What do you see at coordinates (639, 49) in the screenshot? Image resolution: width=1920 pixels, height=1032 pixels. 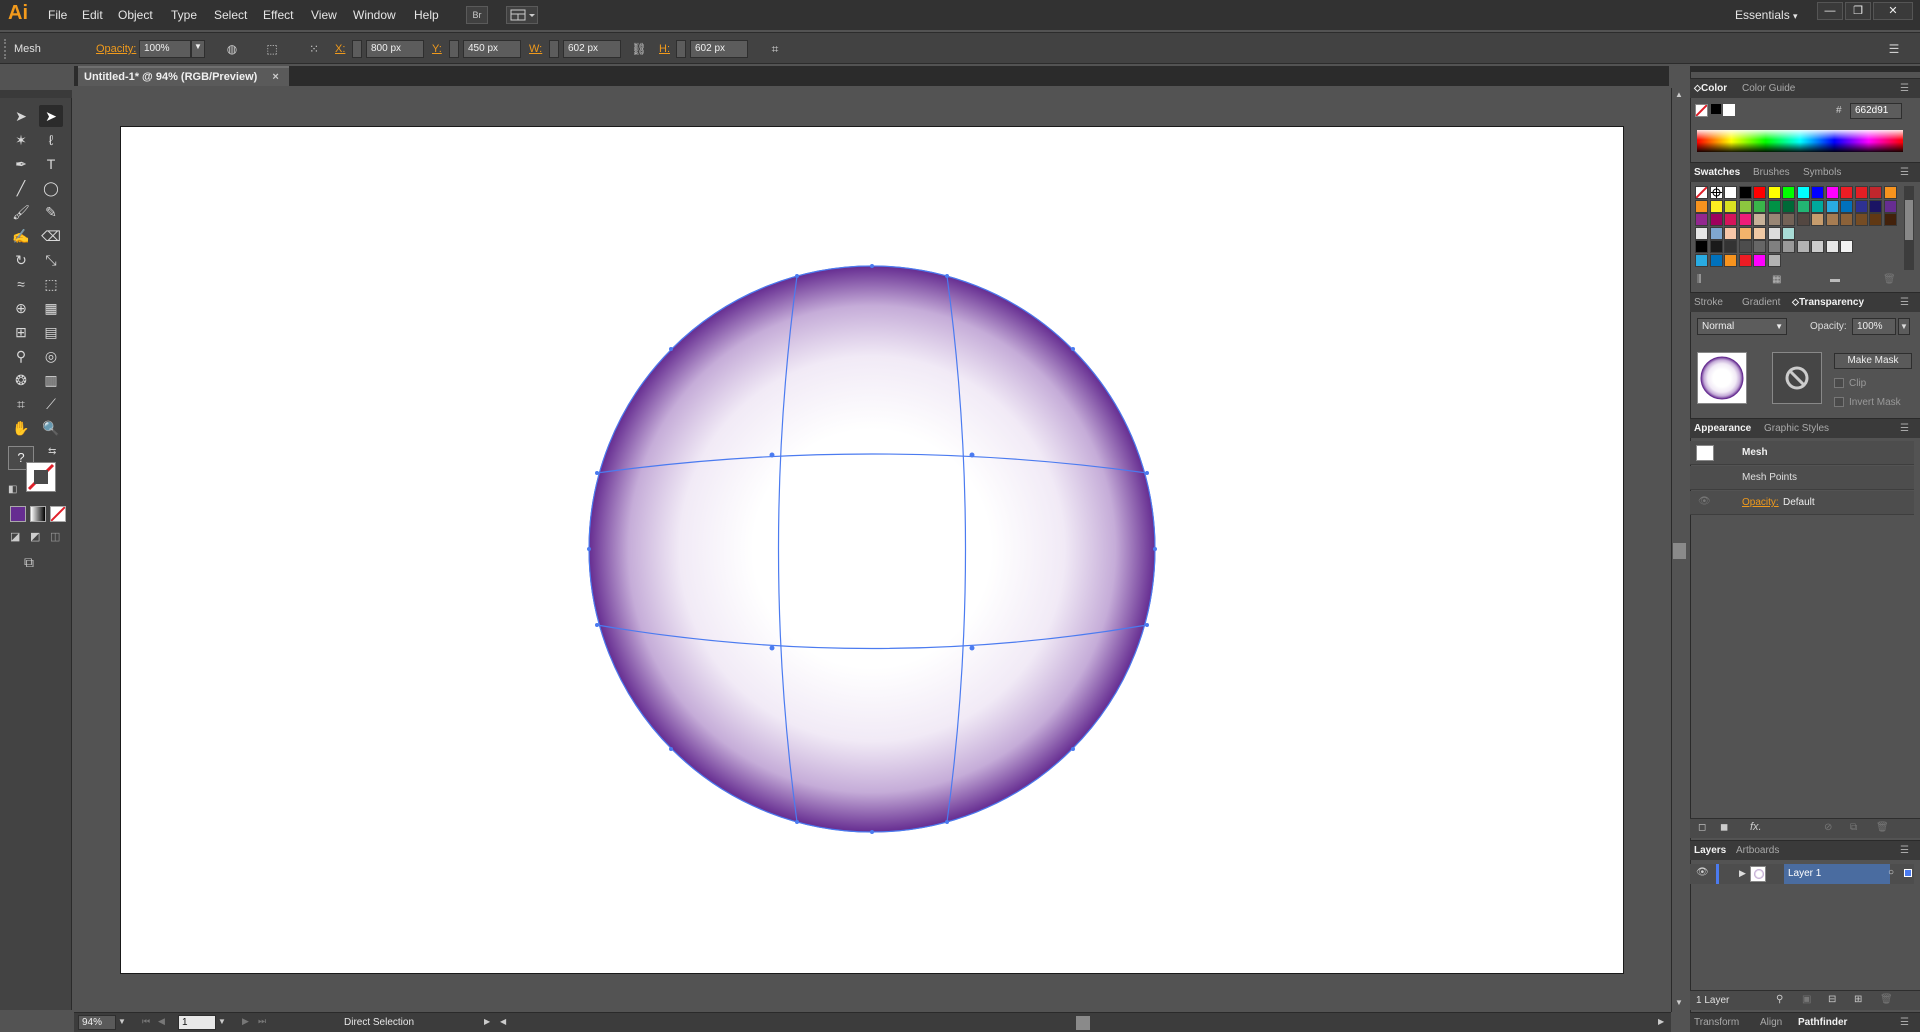 I see `constrain-proportions-icon: ⛓` at bounding box center [639, 49].